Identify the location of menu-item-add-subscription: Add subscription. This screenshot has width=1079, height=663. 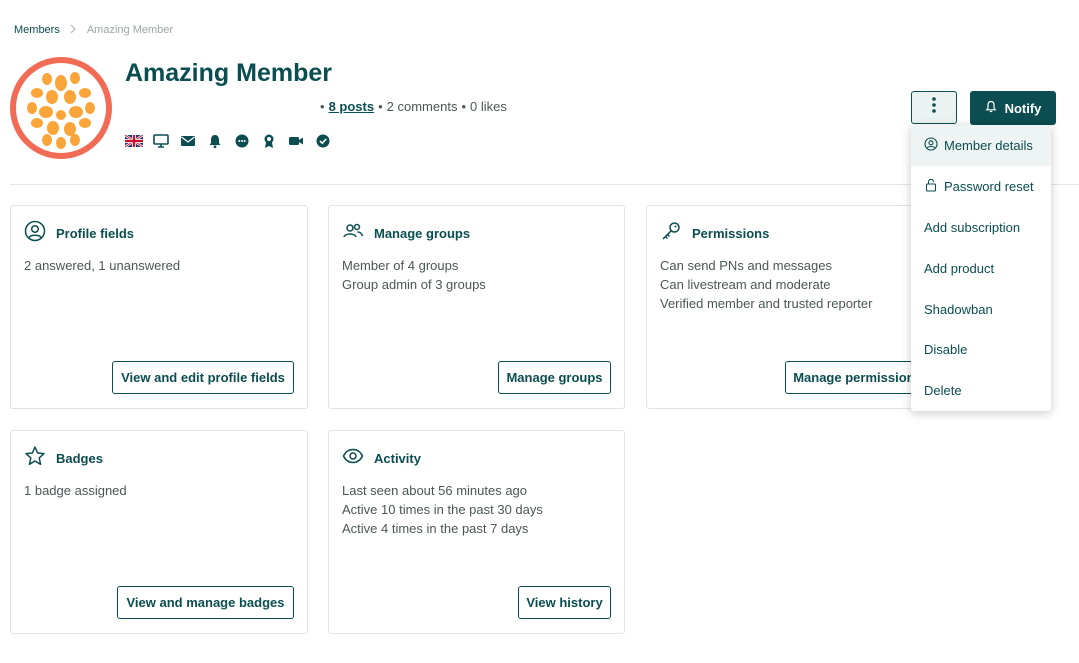
(981, 227).